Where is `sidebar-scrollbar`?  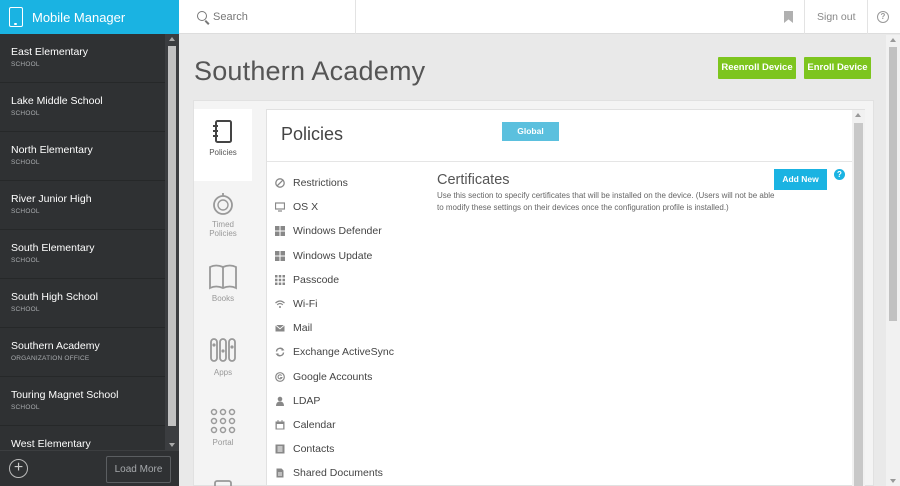
sidebar-scrollbar is located at coordinates (172, 242).